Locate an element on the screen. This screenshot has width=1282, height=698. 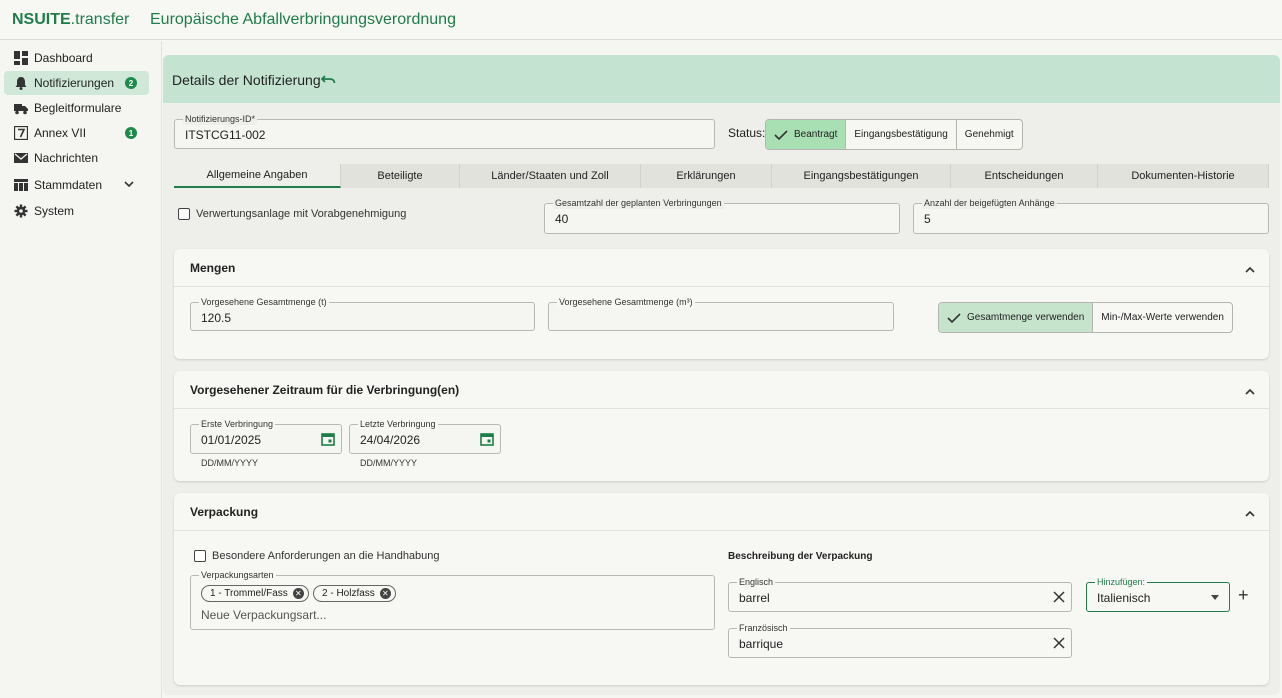
add-language-button: + is located at coordinates (1243, 595).